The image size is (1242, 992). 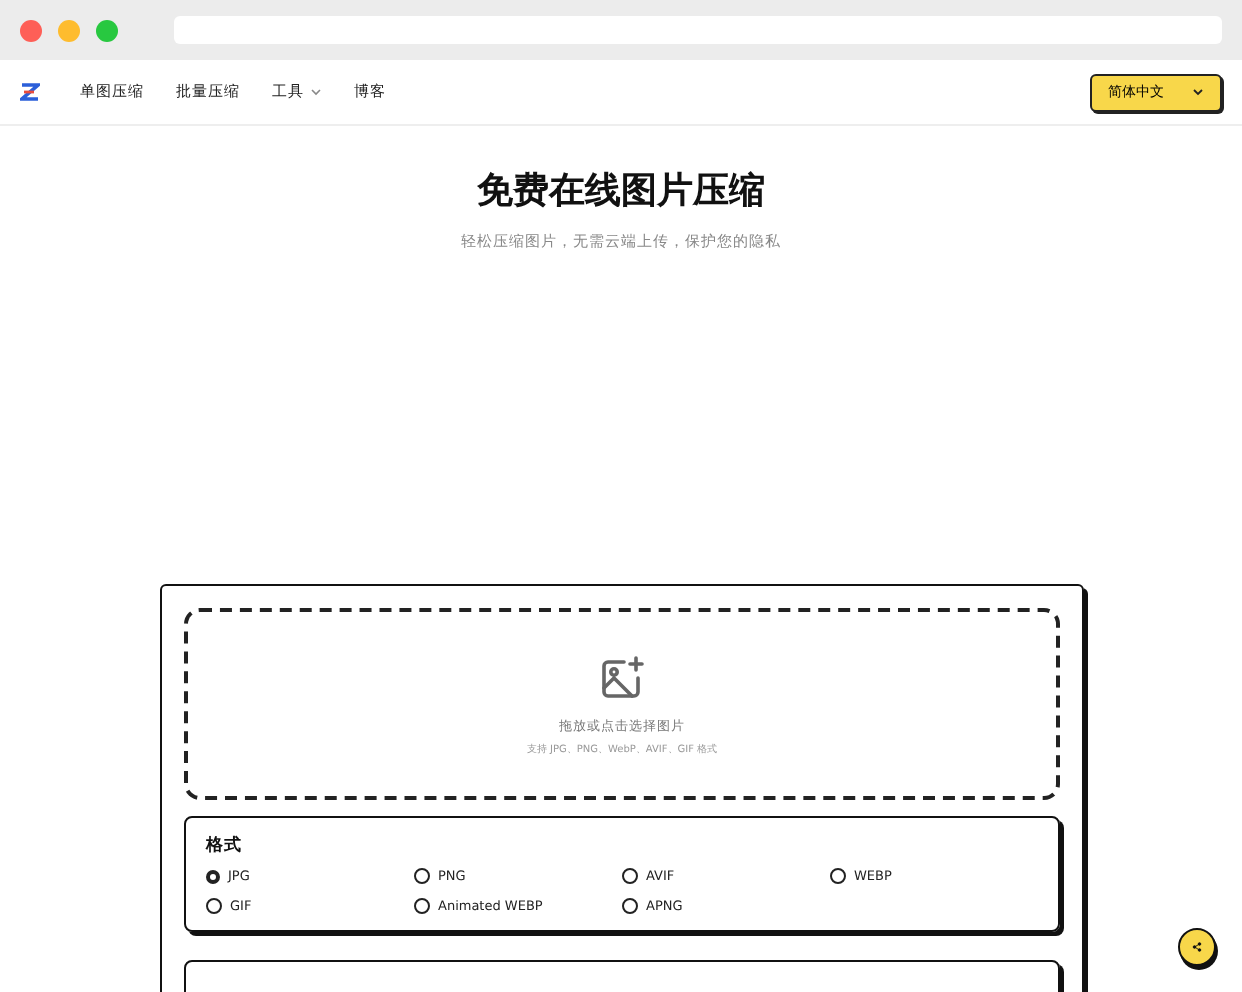 What do you see at coordinates (31, 30) in the screenshot?
I see `close-window-icon` at bounding box center [31, 30].